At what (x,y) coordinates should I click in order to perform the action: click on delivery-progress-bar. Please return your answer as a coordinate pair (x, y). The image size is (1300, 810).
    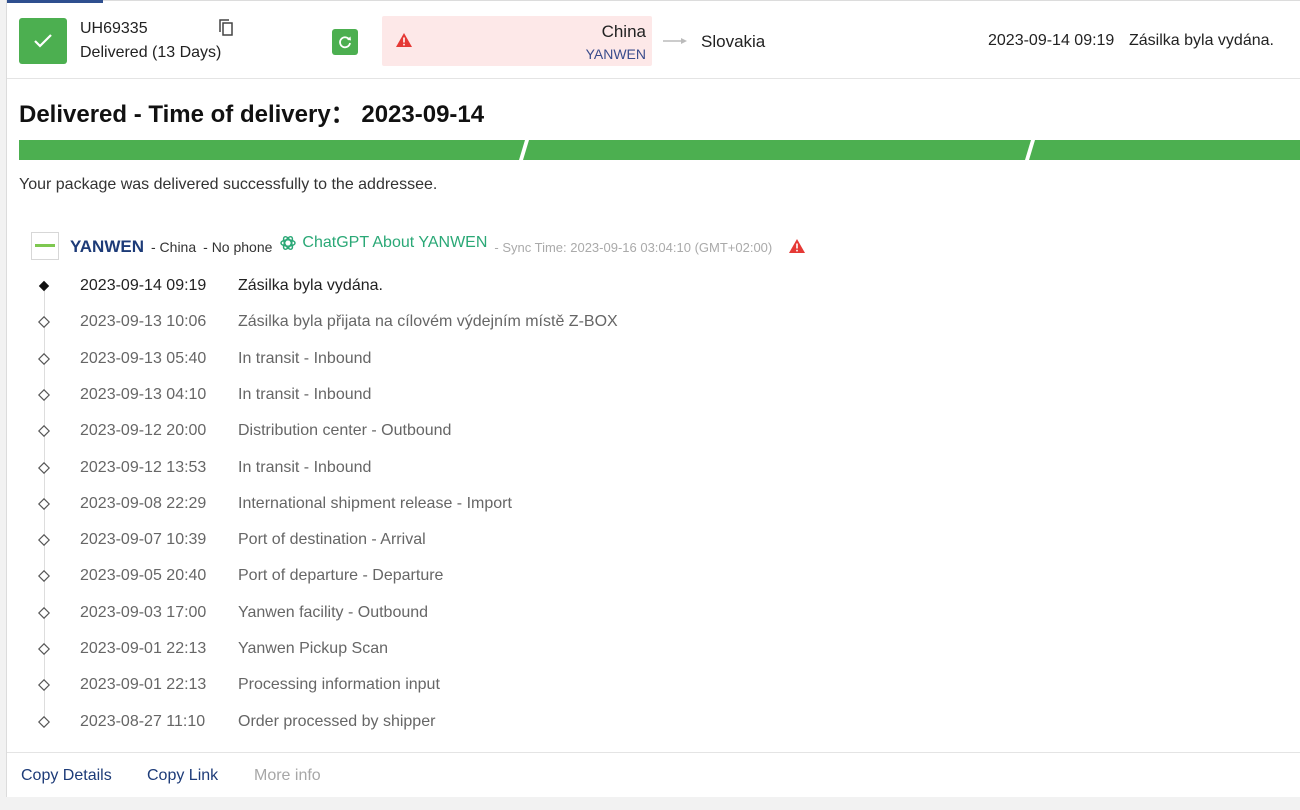
    Looking at the image, I should click on (659, 150).